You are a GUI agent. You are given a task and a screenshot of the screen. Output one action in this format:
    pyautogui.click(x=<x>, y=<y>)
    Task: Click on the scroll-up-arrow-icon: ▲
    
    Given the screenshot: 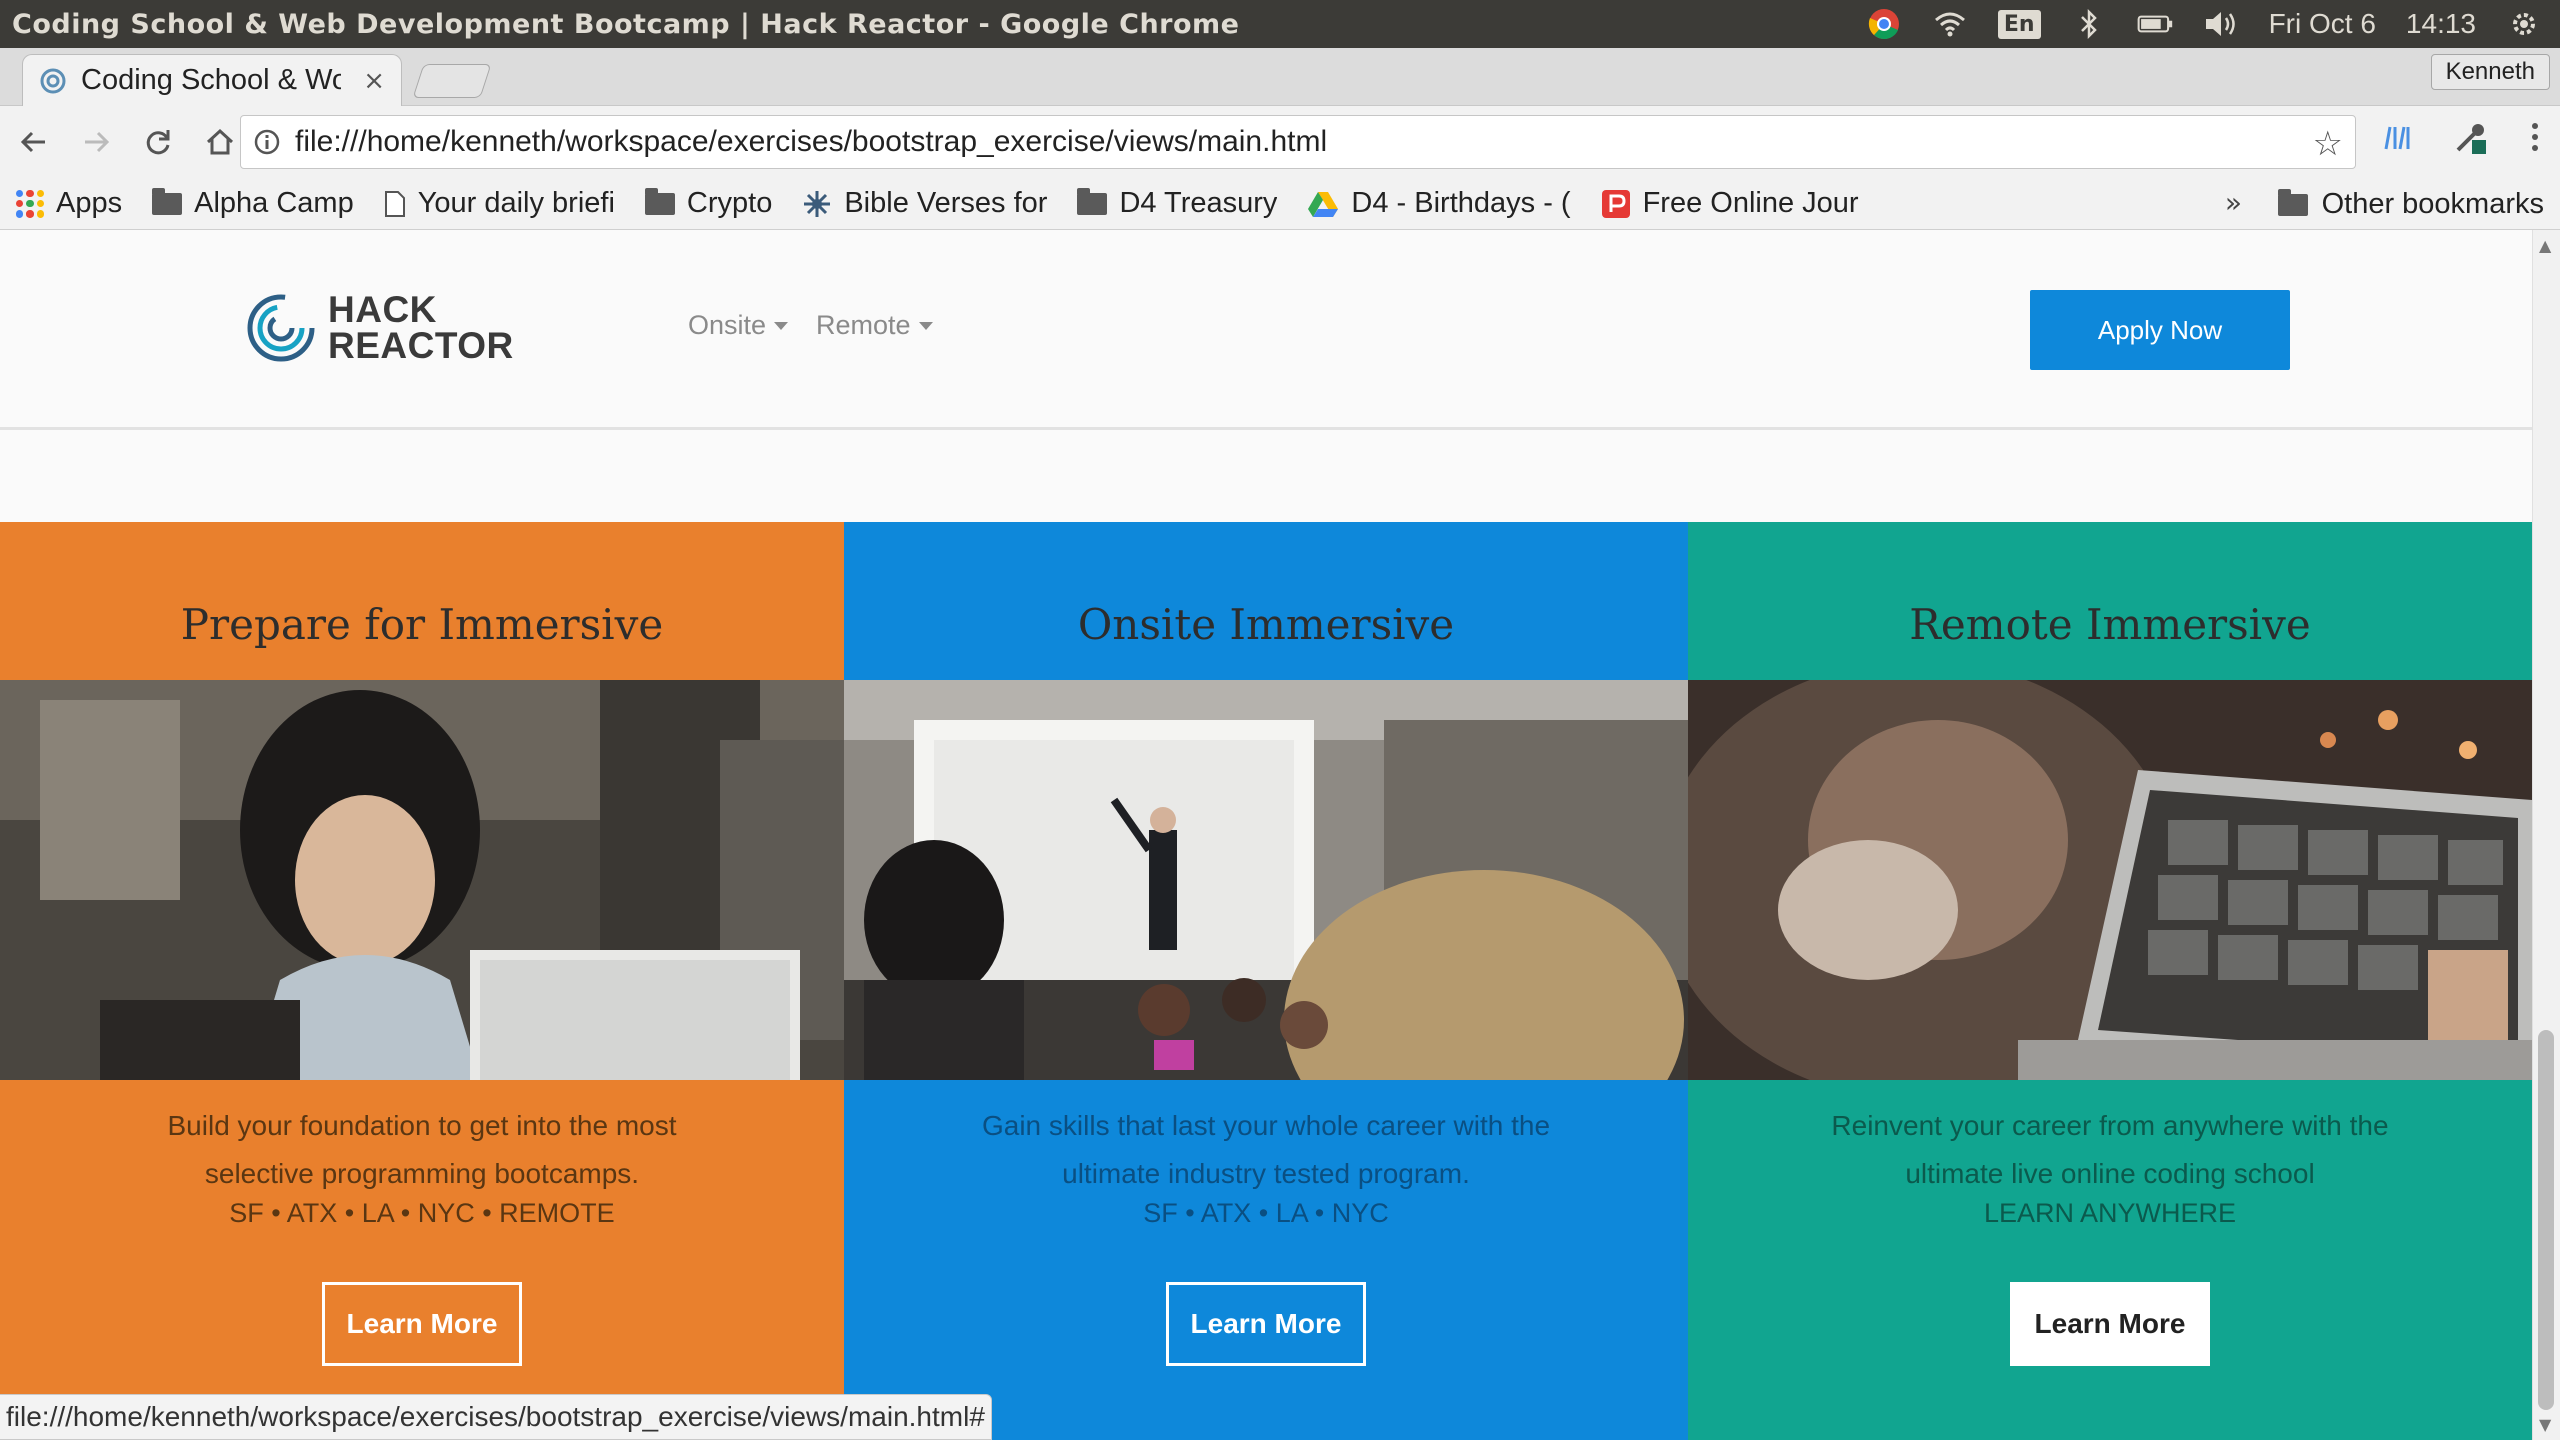 What is the action you would take?
    pyautogui.click(x=2545, y=245)
    